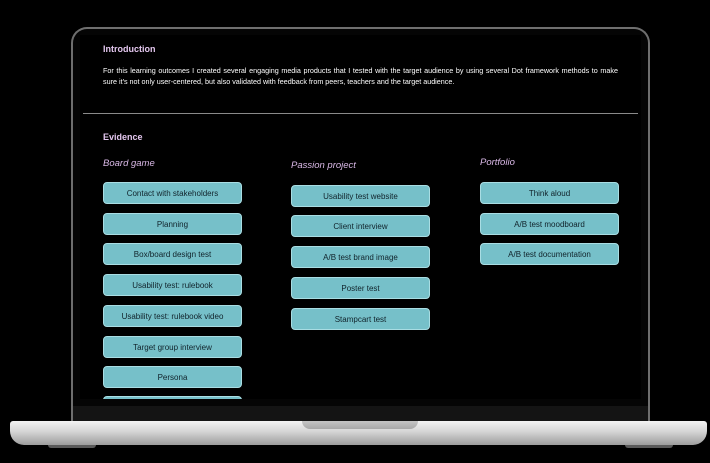 The image size is (710, 463). I want to click on evidence-button: Client interview, so click(360, 226).